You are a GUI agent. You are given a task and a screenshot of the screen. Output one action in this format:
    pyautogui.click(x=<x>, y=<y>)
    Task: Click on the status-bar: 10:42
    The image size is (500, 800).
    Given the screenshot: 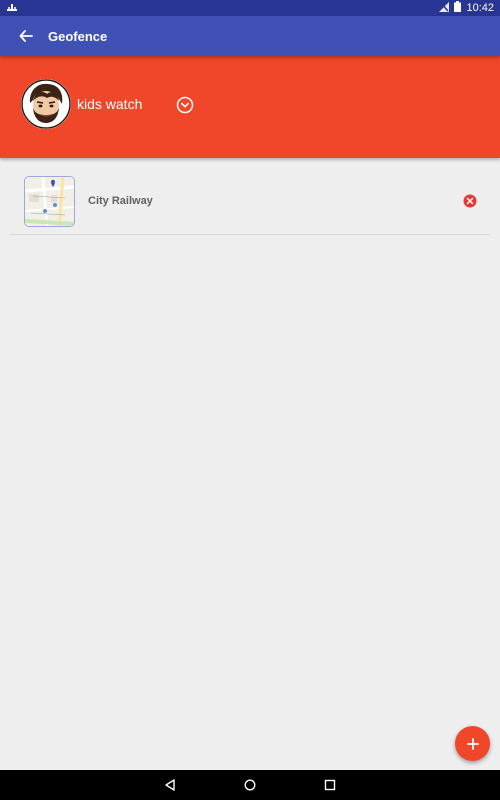 What is the action you would take?
    pyautogui.click(x=250, y=8)
    